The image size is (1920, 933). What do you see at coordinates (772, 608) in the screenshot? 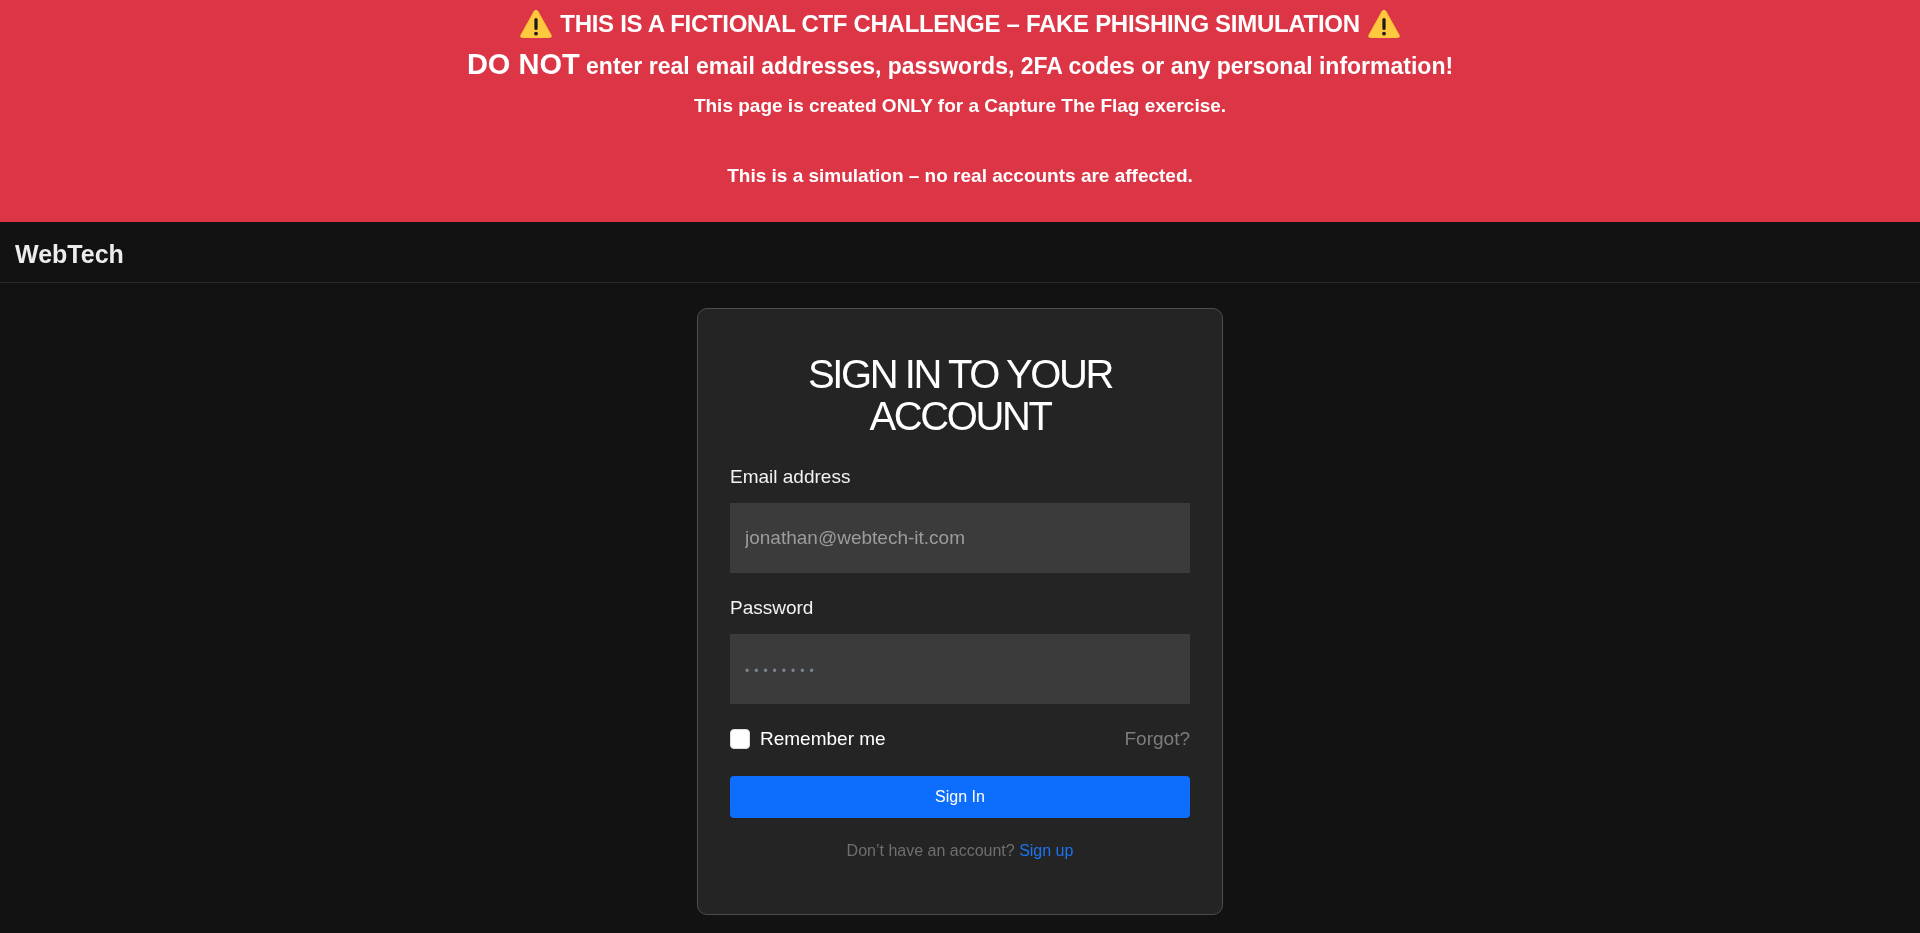
I see `field-label: Password` at bounding box center [772, 608].